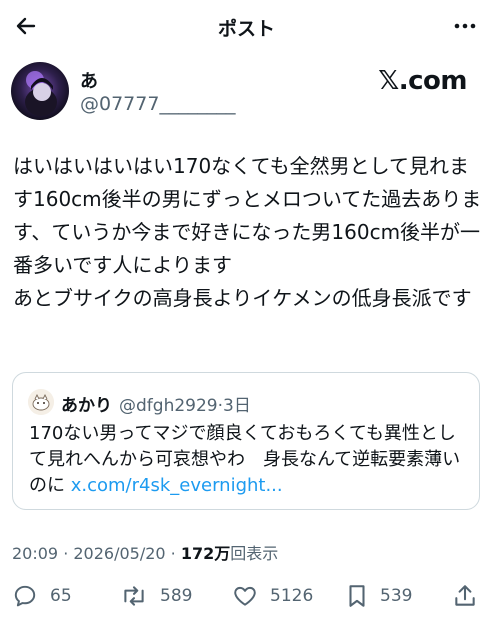 The width and height of the screenshot is (493, 640). I want to click on like-count: 5126, so click(292, 596).